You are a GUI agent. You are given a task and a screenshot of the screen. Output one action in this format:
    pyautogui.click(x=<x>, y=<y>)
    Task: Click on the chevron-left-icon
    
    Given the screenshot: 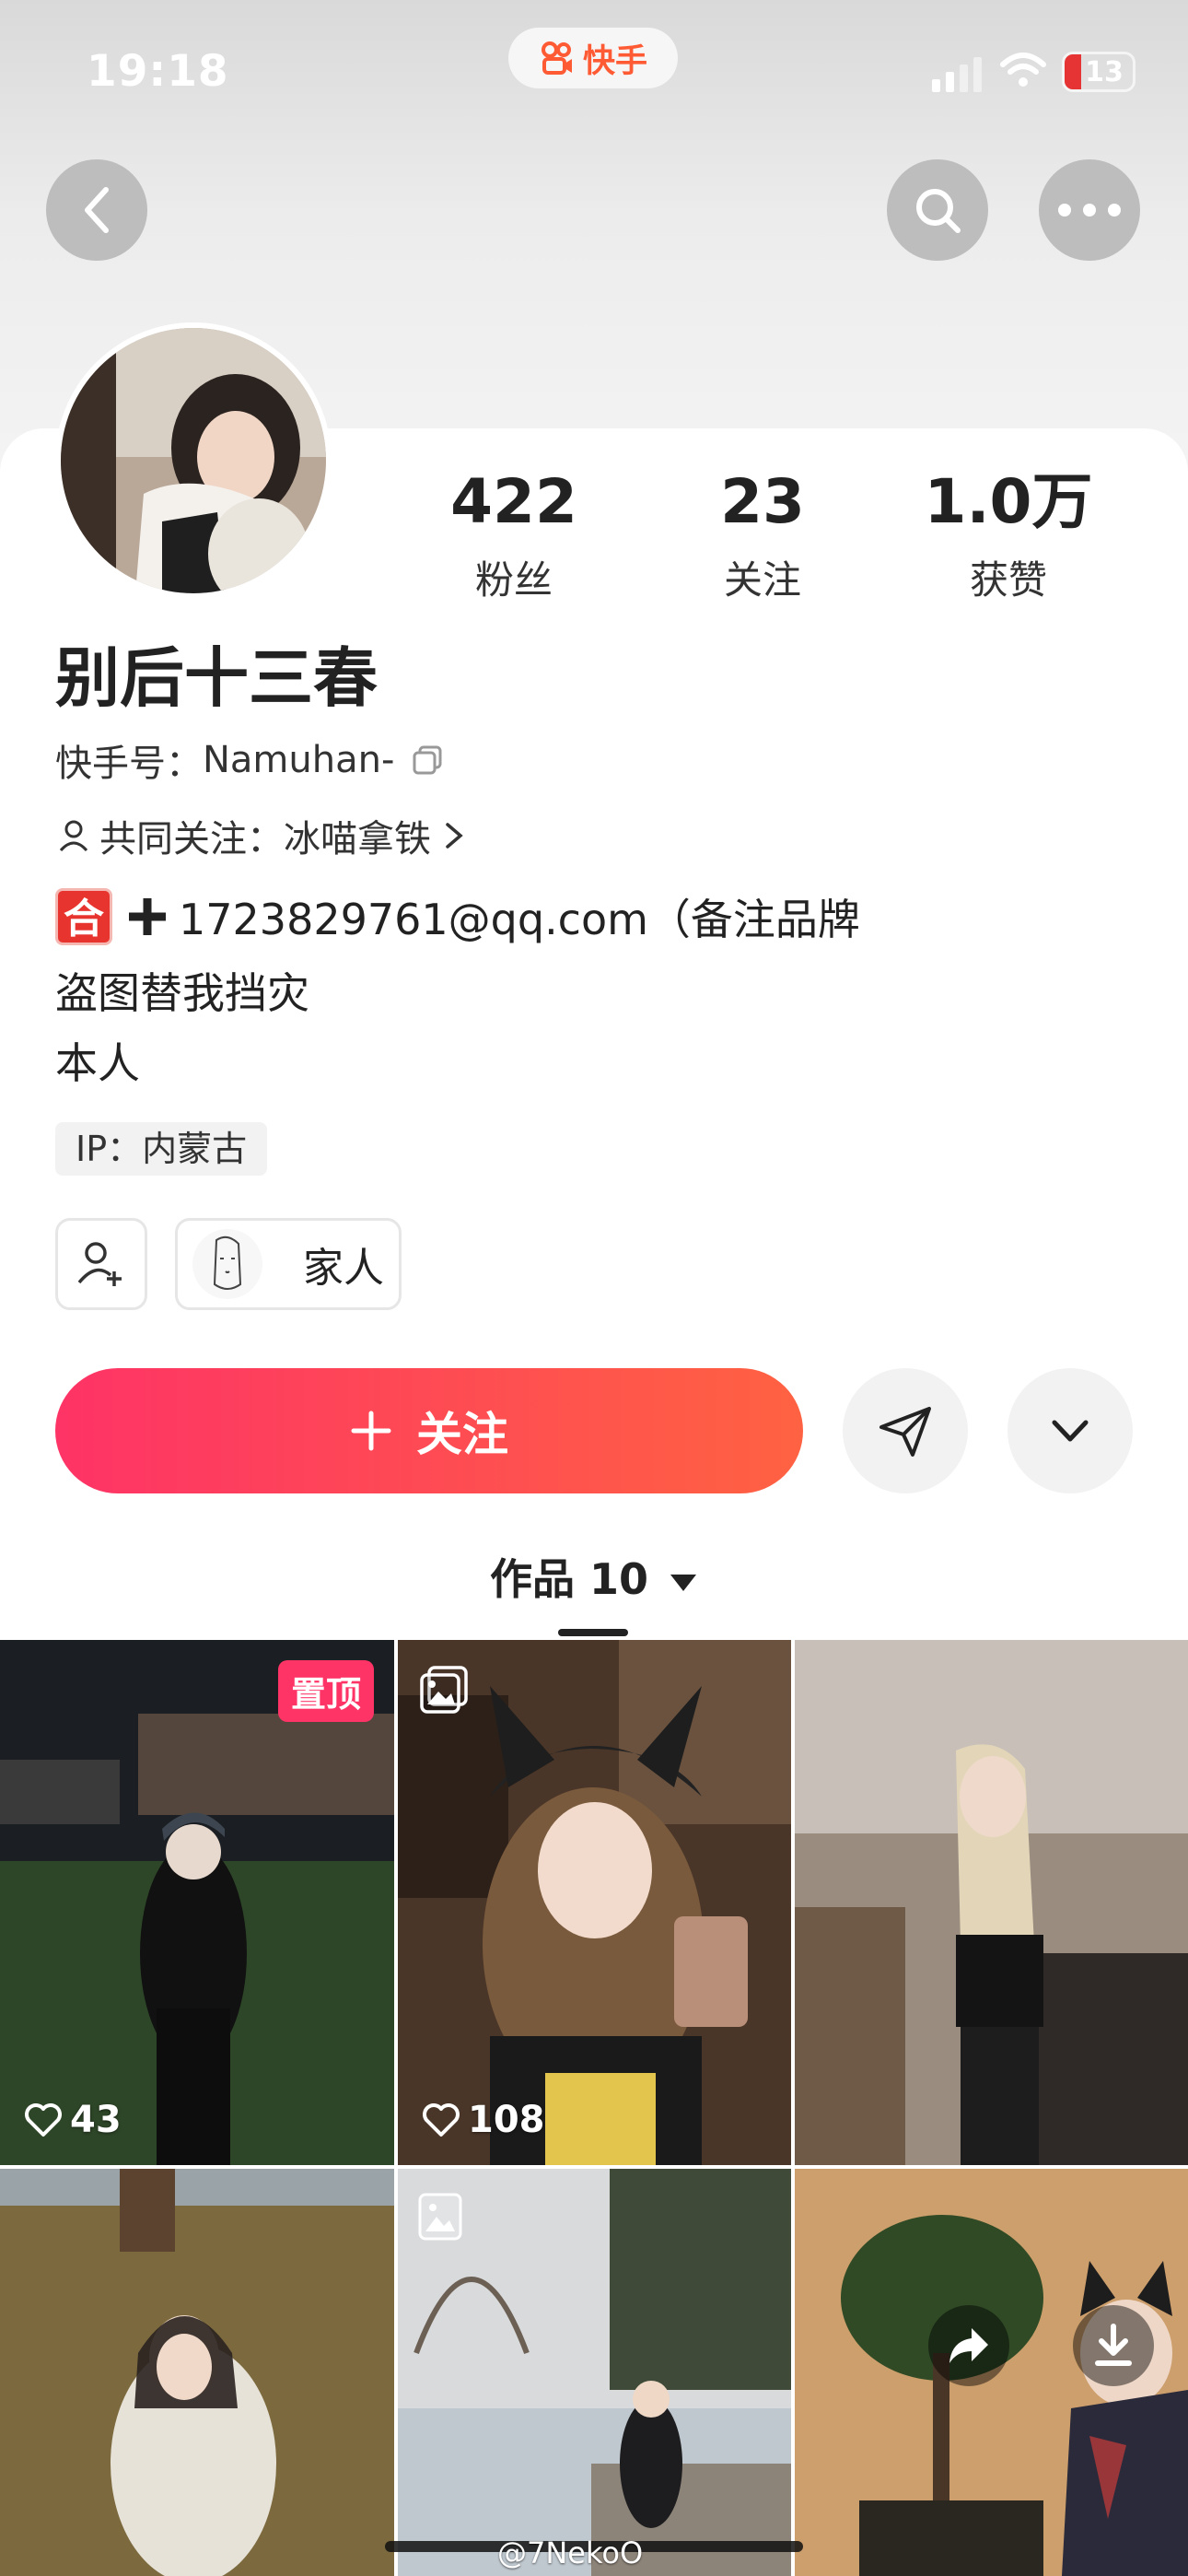 What is the action you would take?
    pyautogui.click(x=97, y=210)
    